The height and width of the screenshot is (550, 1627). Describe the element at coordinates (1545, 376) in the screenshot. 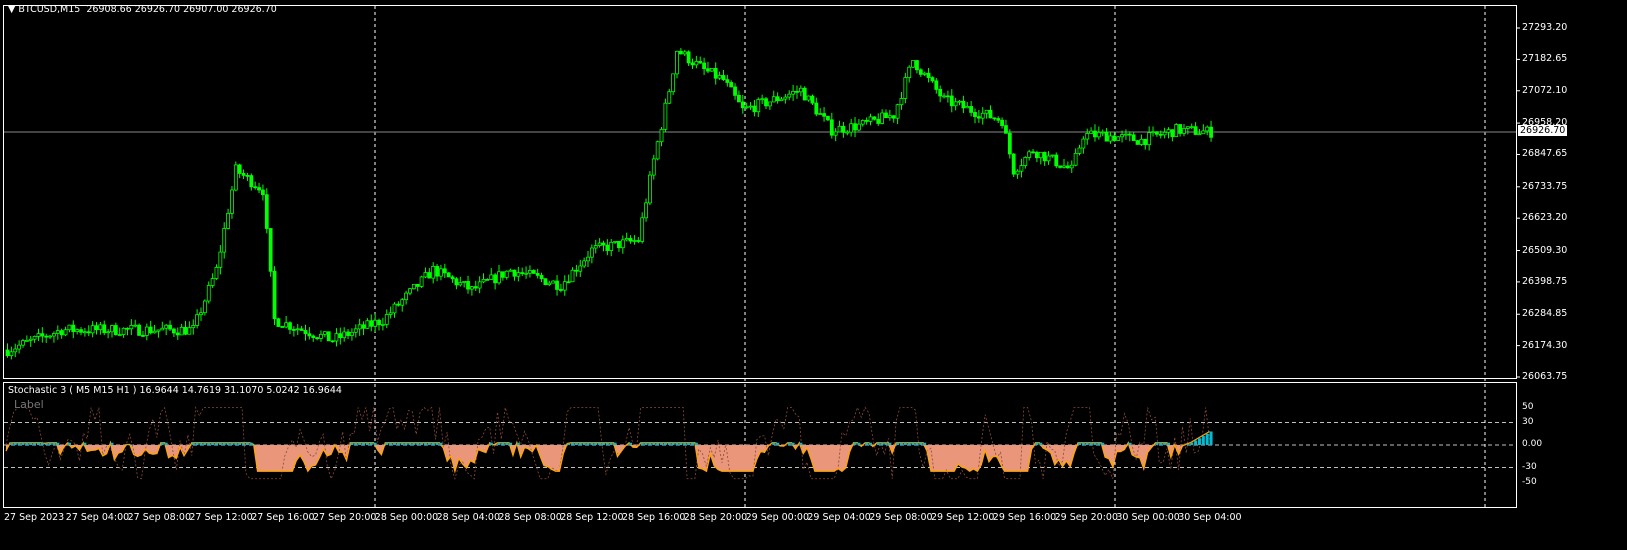

I see `price-tick-label: 26063.75` at that location.